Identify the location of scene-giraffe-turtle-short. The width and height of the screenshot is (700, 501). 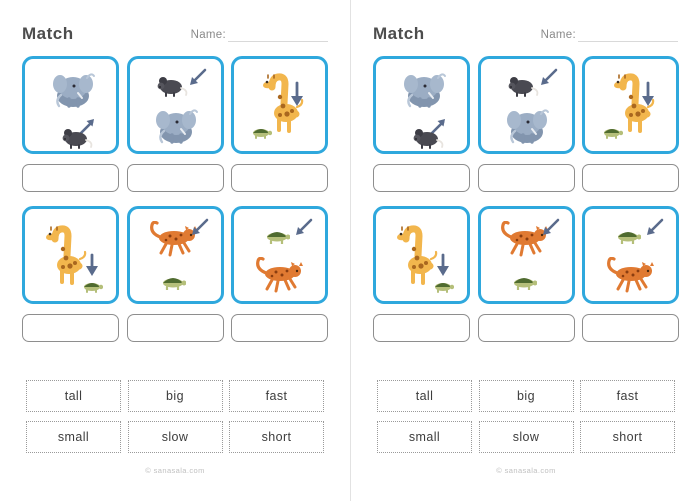
(421, 255).